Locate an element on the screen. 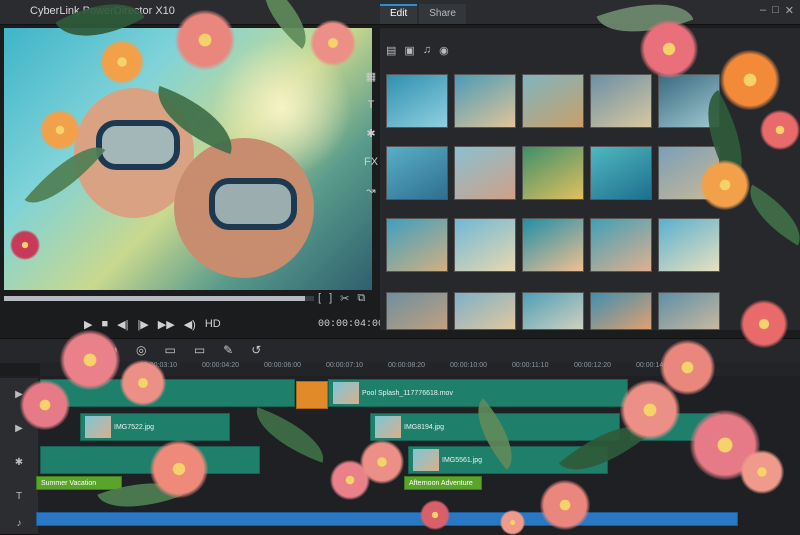 This screenshot has height=535, width=800. window-controls: – □ ✕ is located at coordinates (777, 10).